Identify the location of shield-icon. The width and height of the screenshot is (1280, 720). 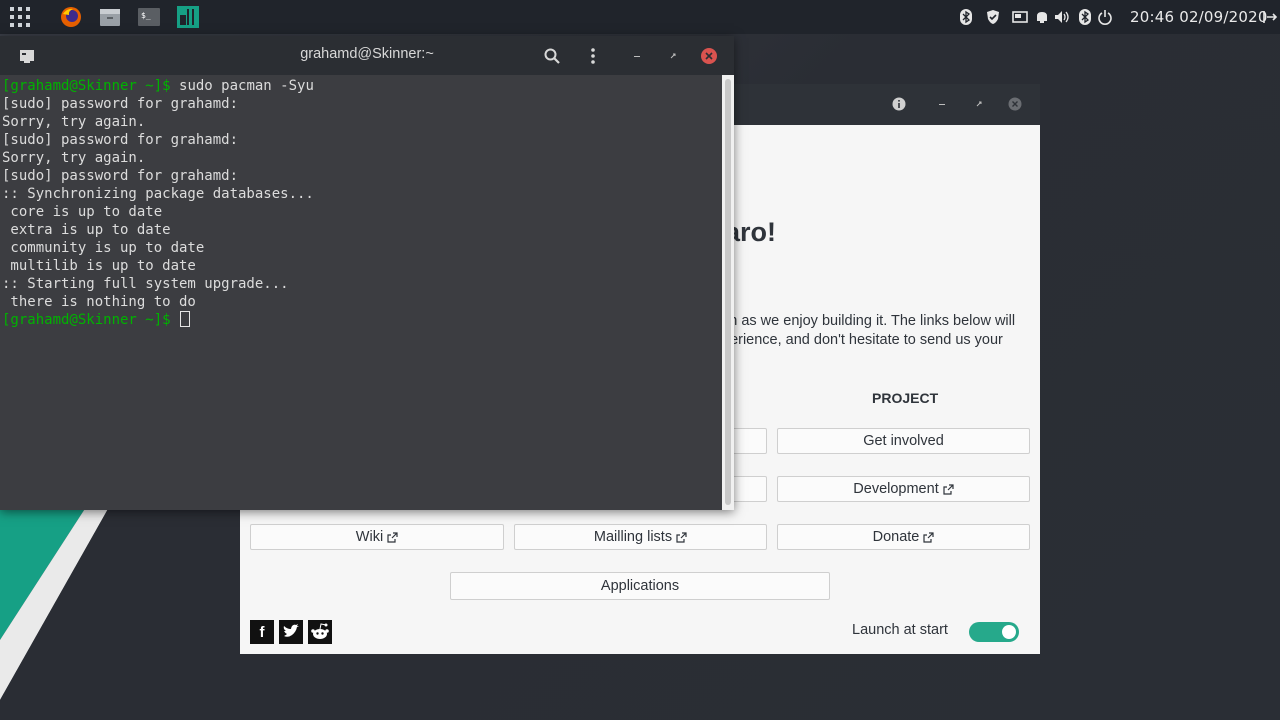
(993, 17).